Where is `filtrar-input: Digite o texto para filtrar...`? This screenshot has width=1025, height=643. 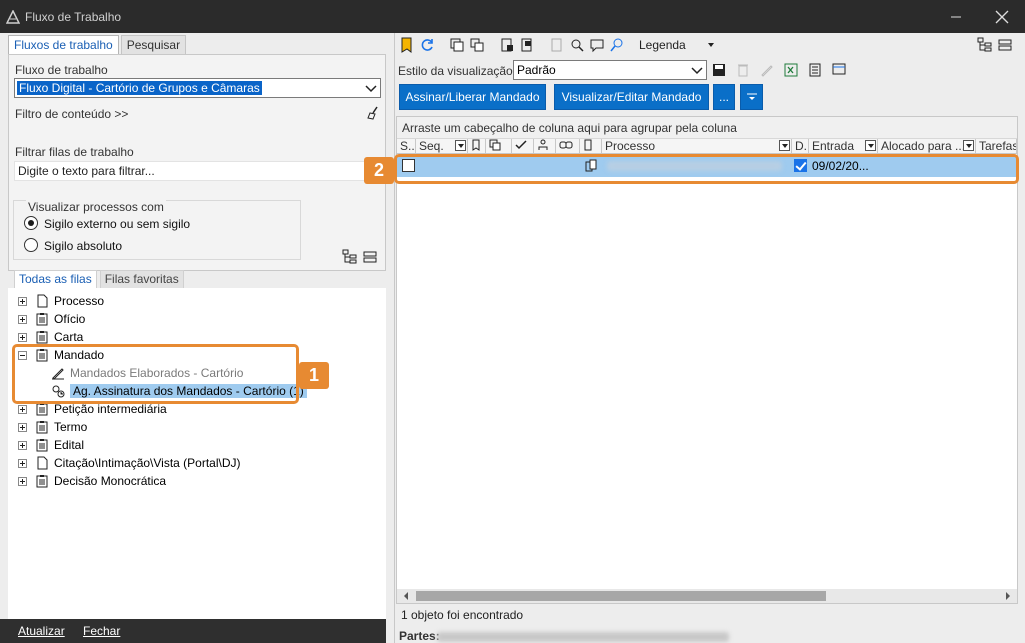 filtrar-input: Digite o texto para filtrar... is located at coordinates (197, 171).